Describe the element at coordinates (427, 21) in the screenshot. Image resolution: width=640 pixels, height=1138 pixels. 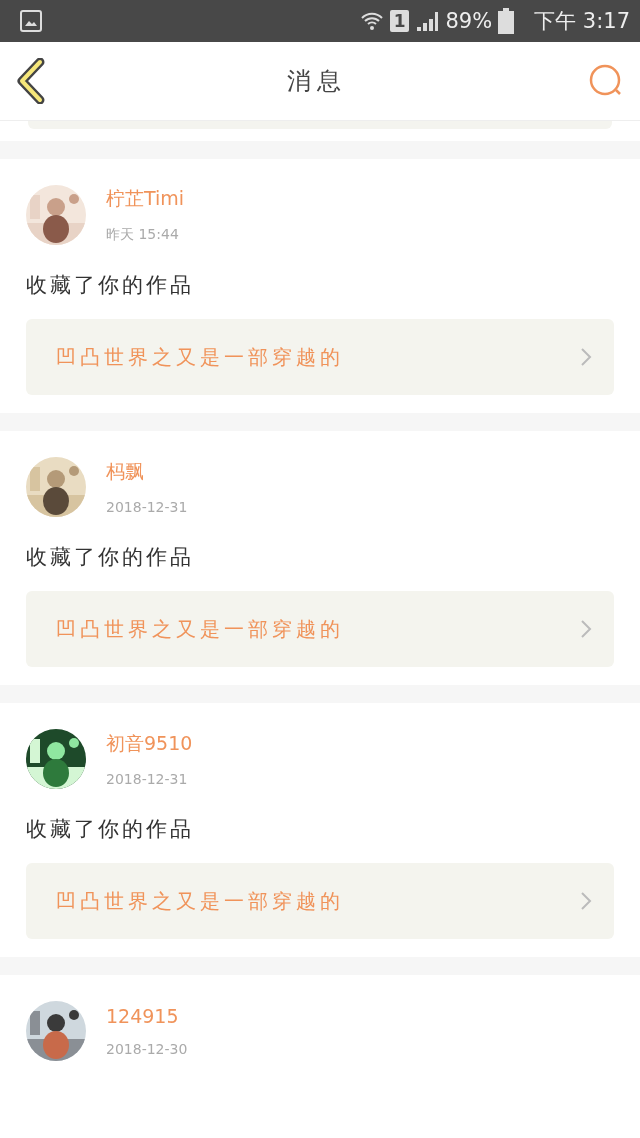
I see `signal-icon` at that location.